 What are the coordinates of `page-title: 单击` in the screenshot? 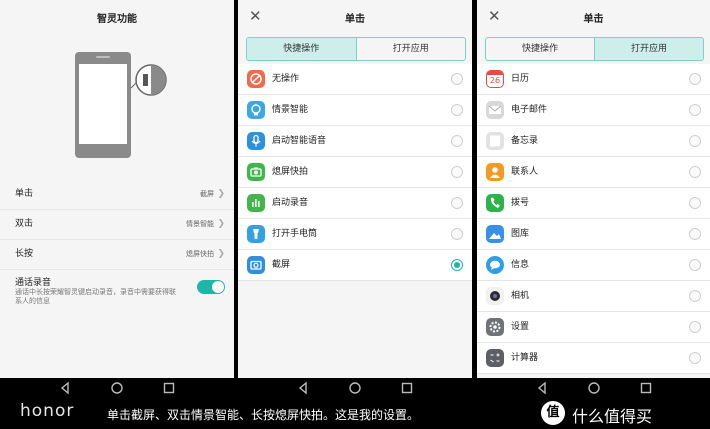 It's located at (593, 19).